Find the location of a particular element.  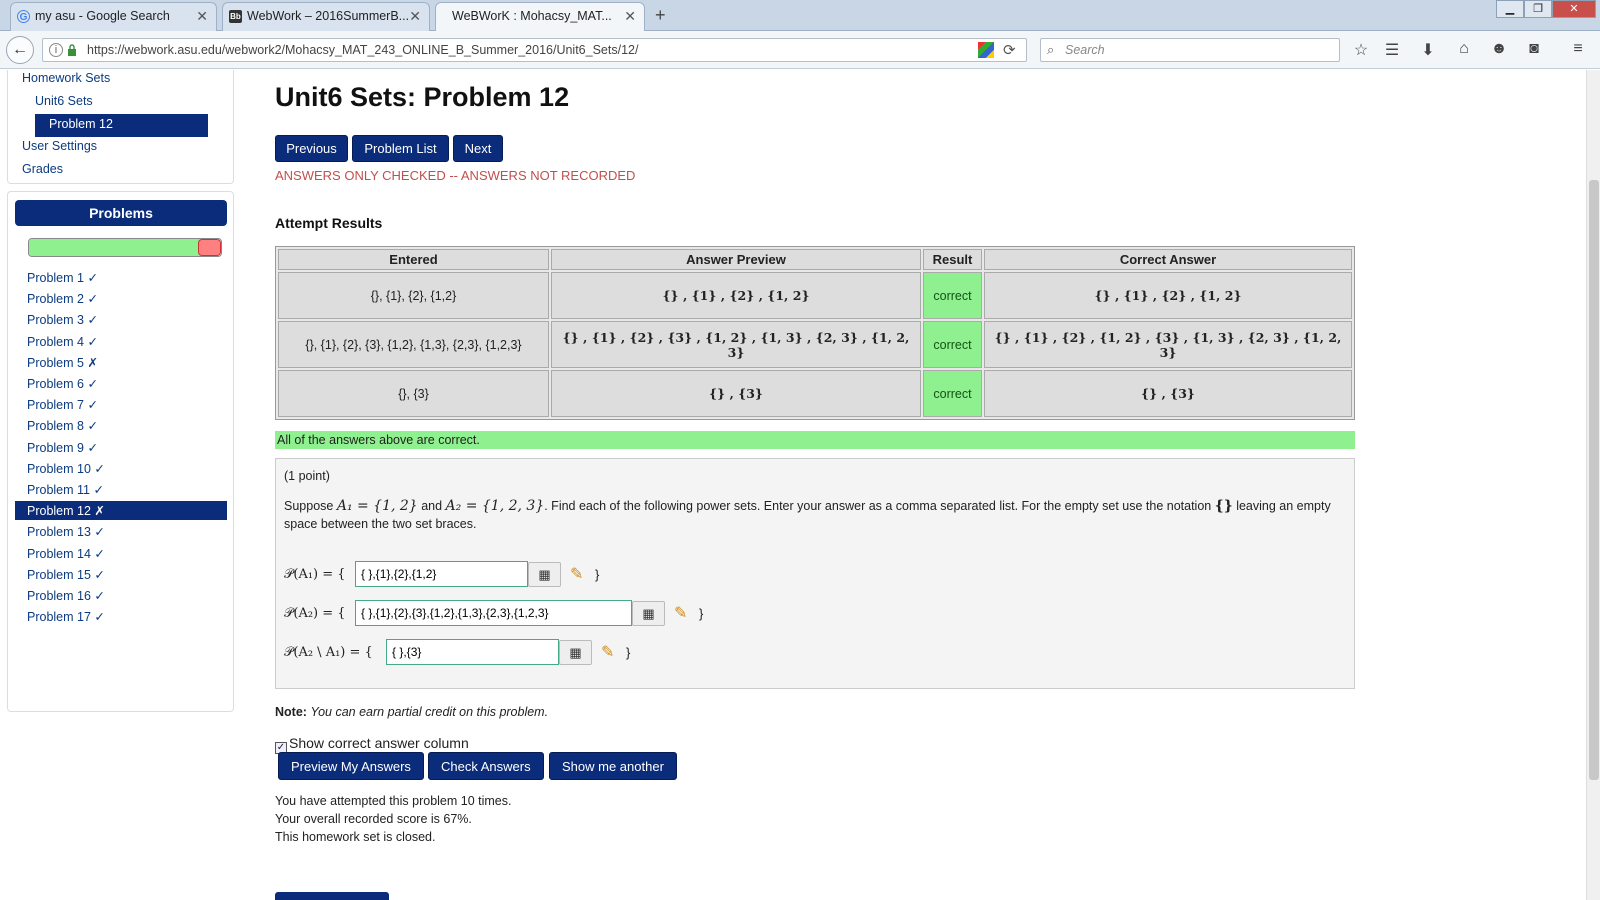

sidebar-link-homework-sets: Homework Sets is located at coordinates (66, 78).